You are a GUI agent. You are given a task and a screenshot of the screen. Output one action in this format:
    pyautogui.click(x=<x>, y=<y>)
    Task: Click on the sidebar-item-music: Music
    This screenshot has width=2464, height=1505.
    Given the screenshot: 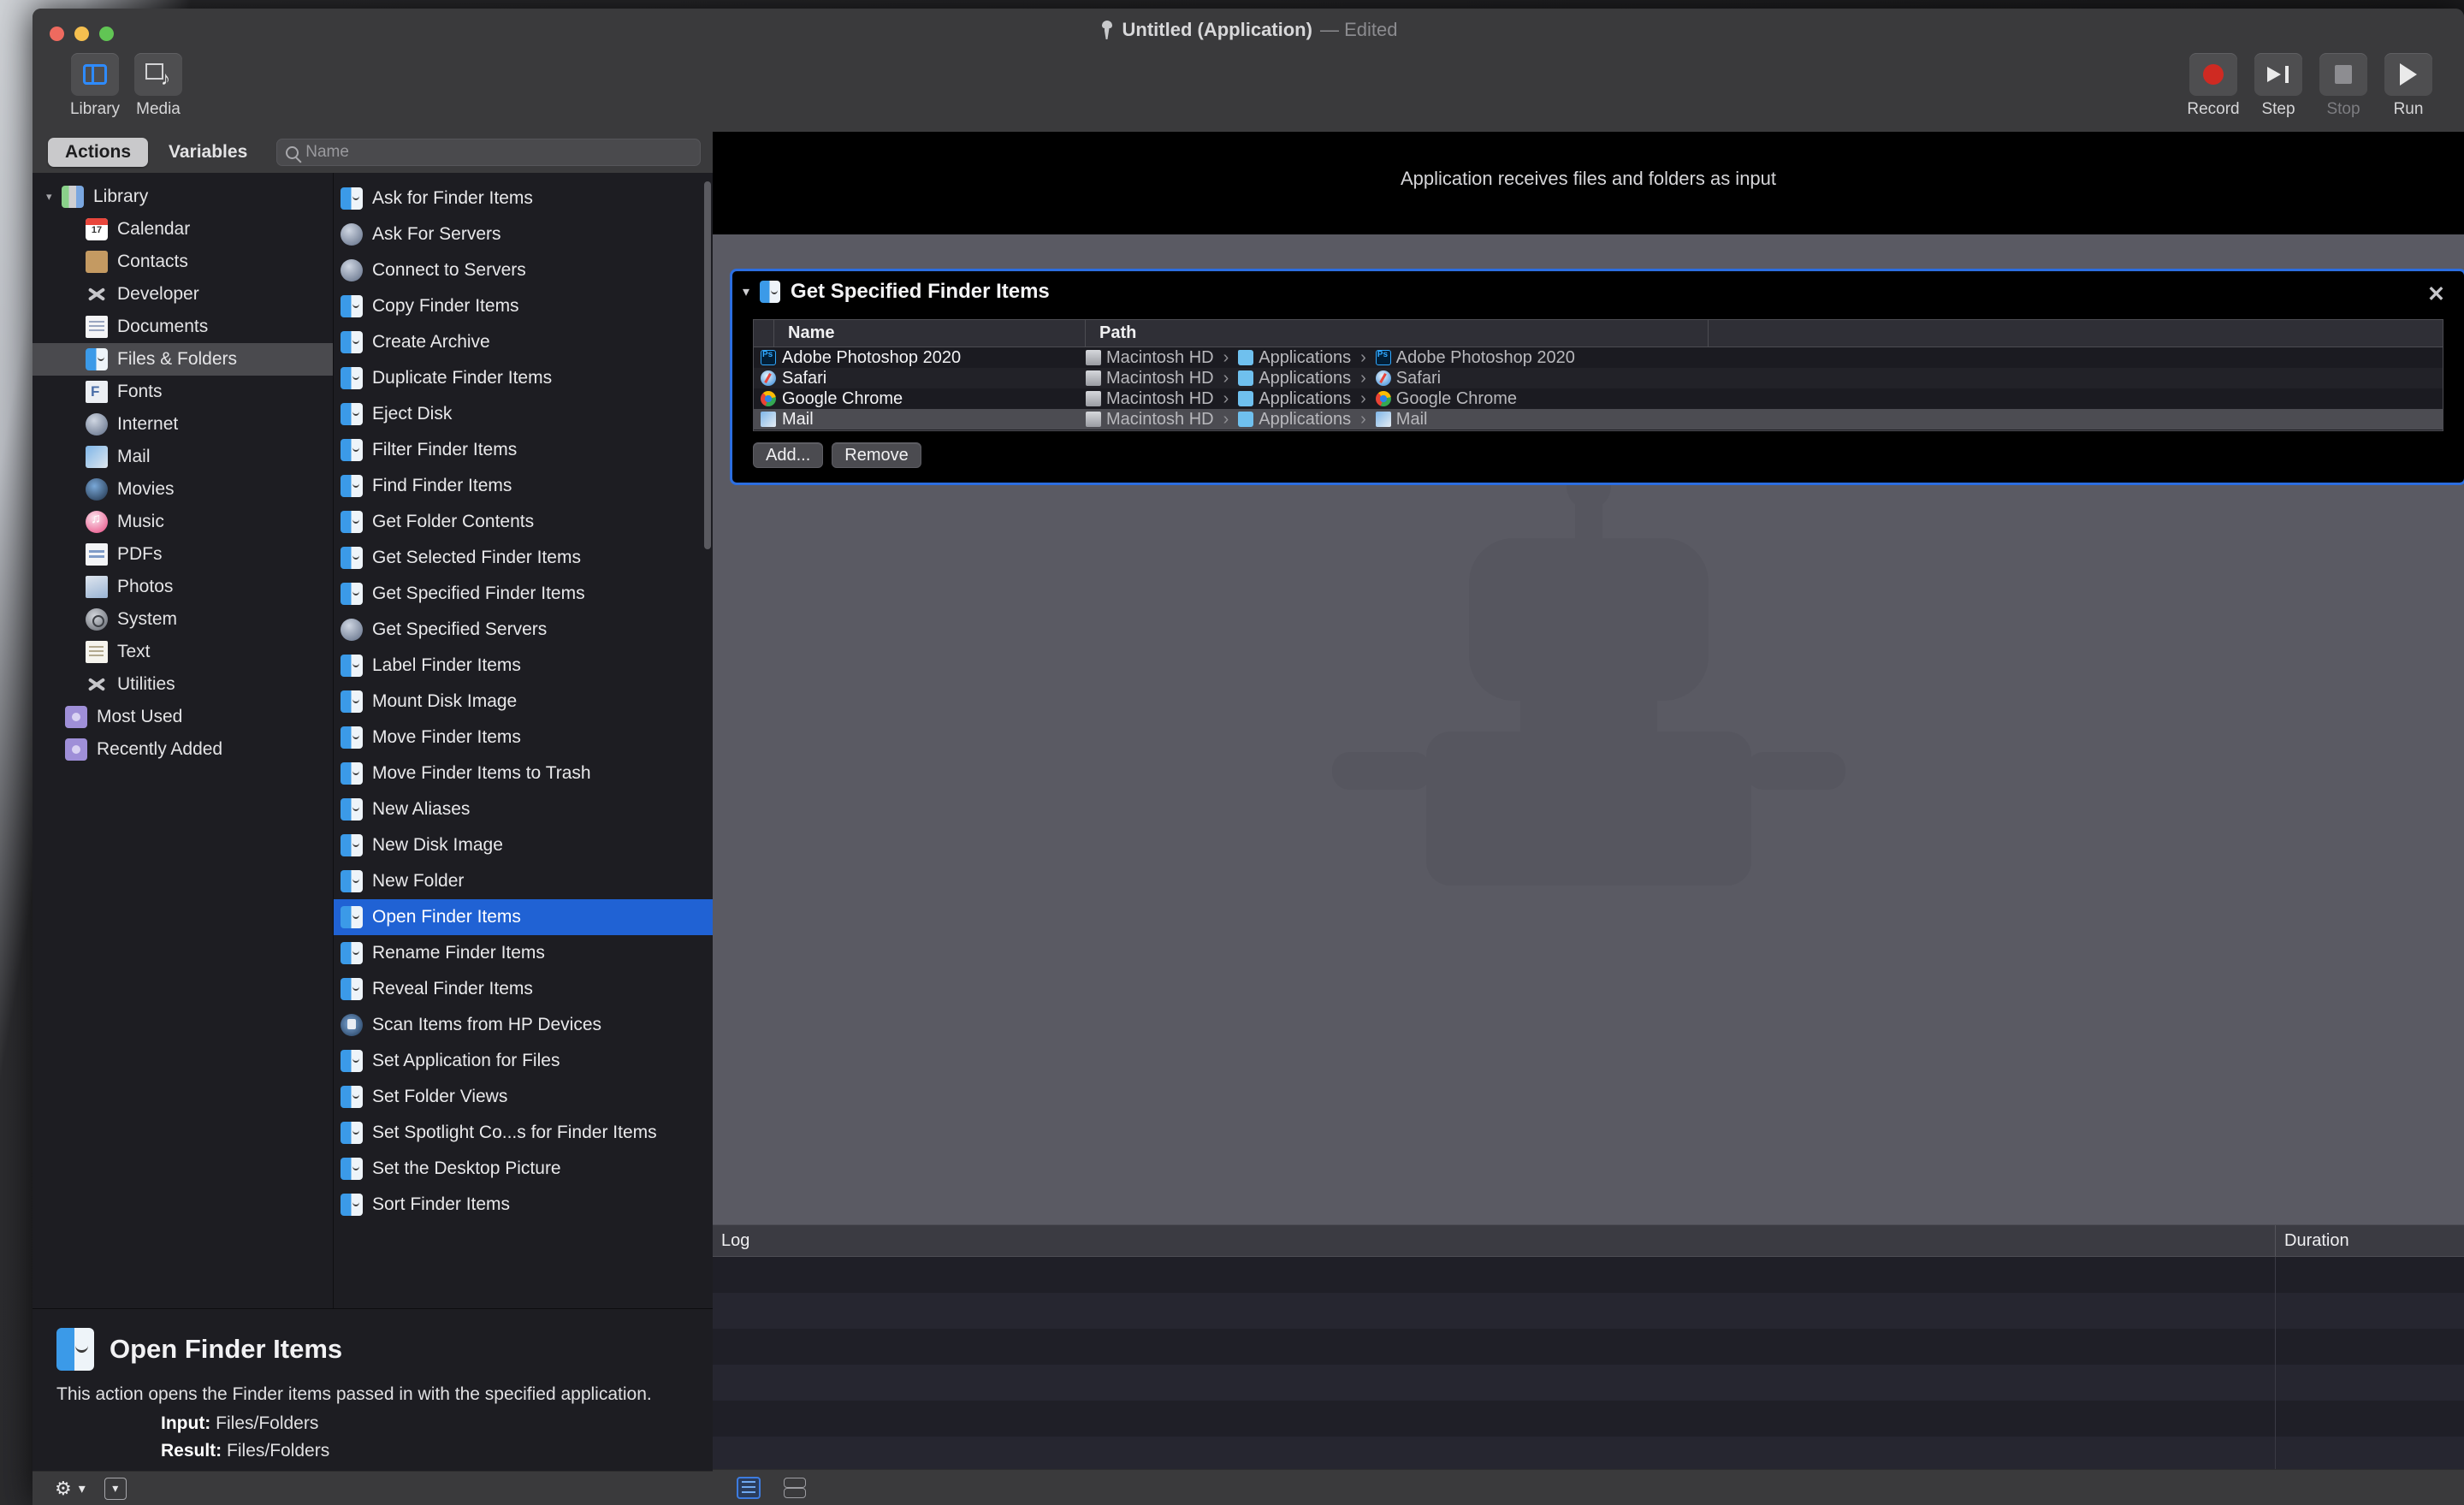 What is the action you would take?
    pyautogui.click(x=183, y=522)
    